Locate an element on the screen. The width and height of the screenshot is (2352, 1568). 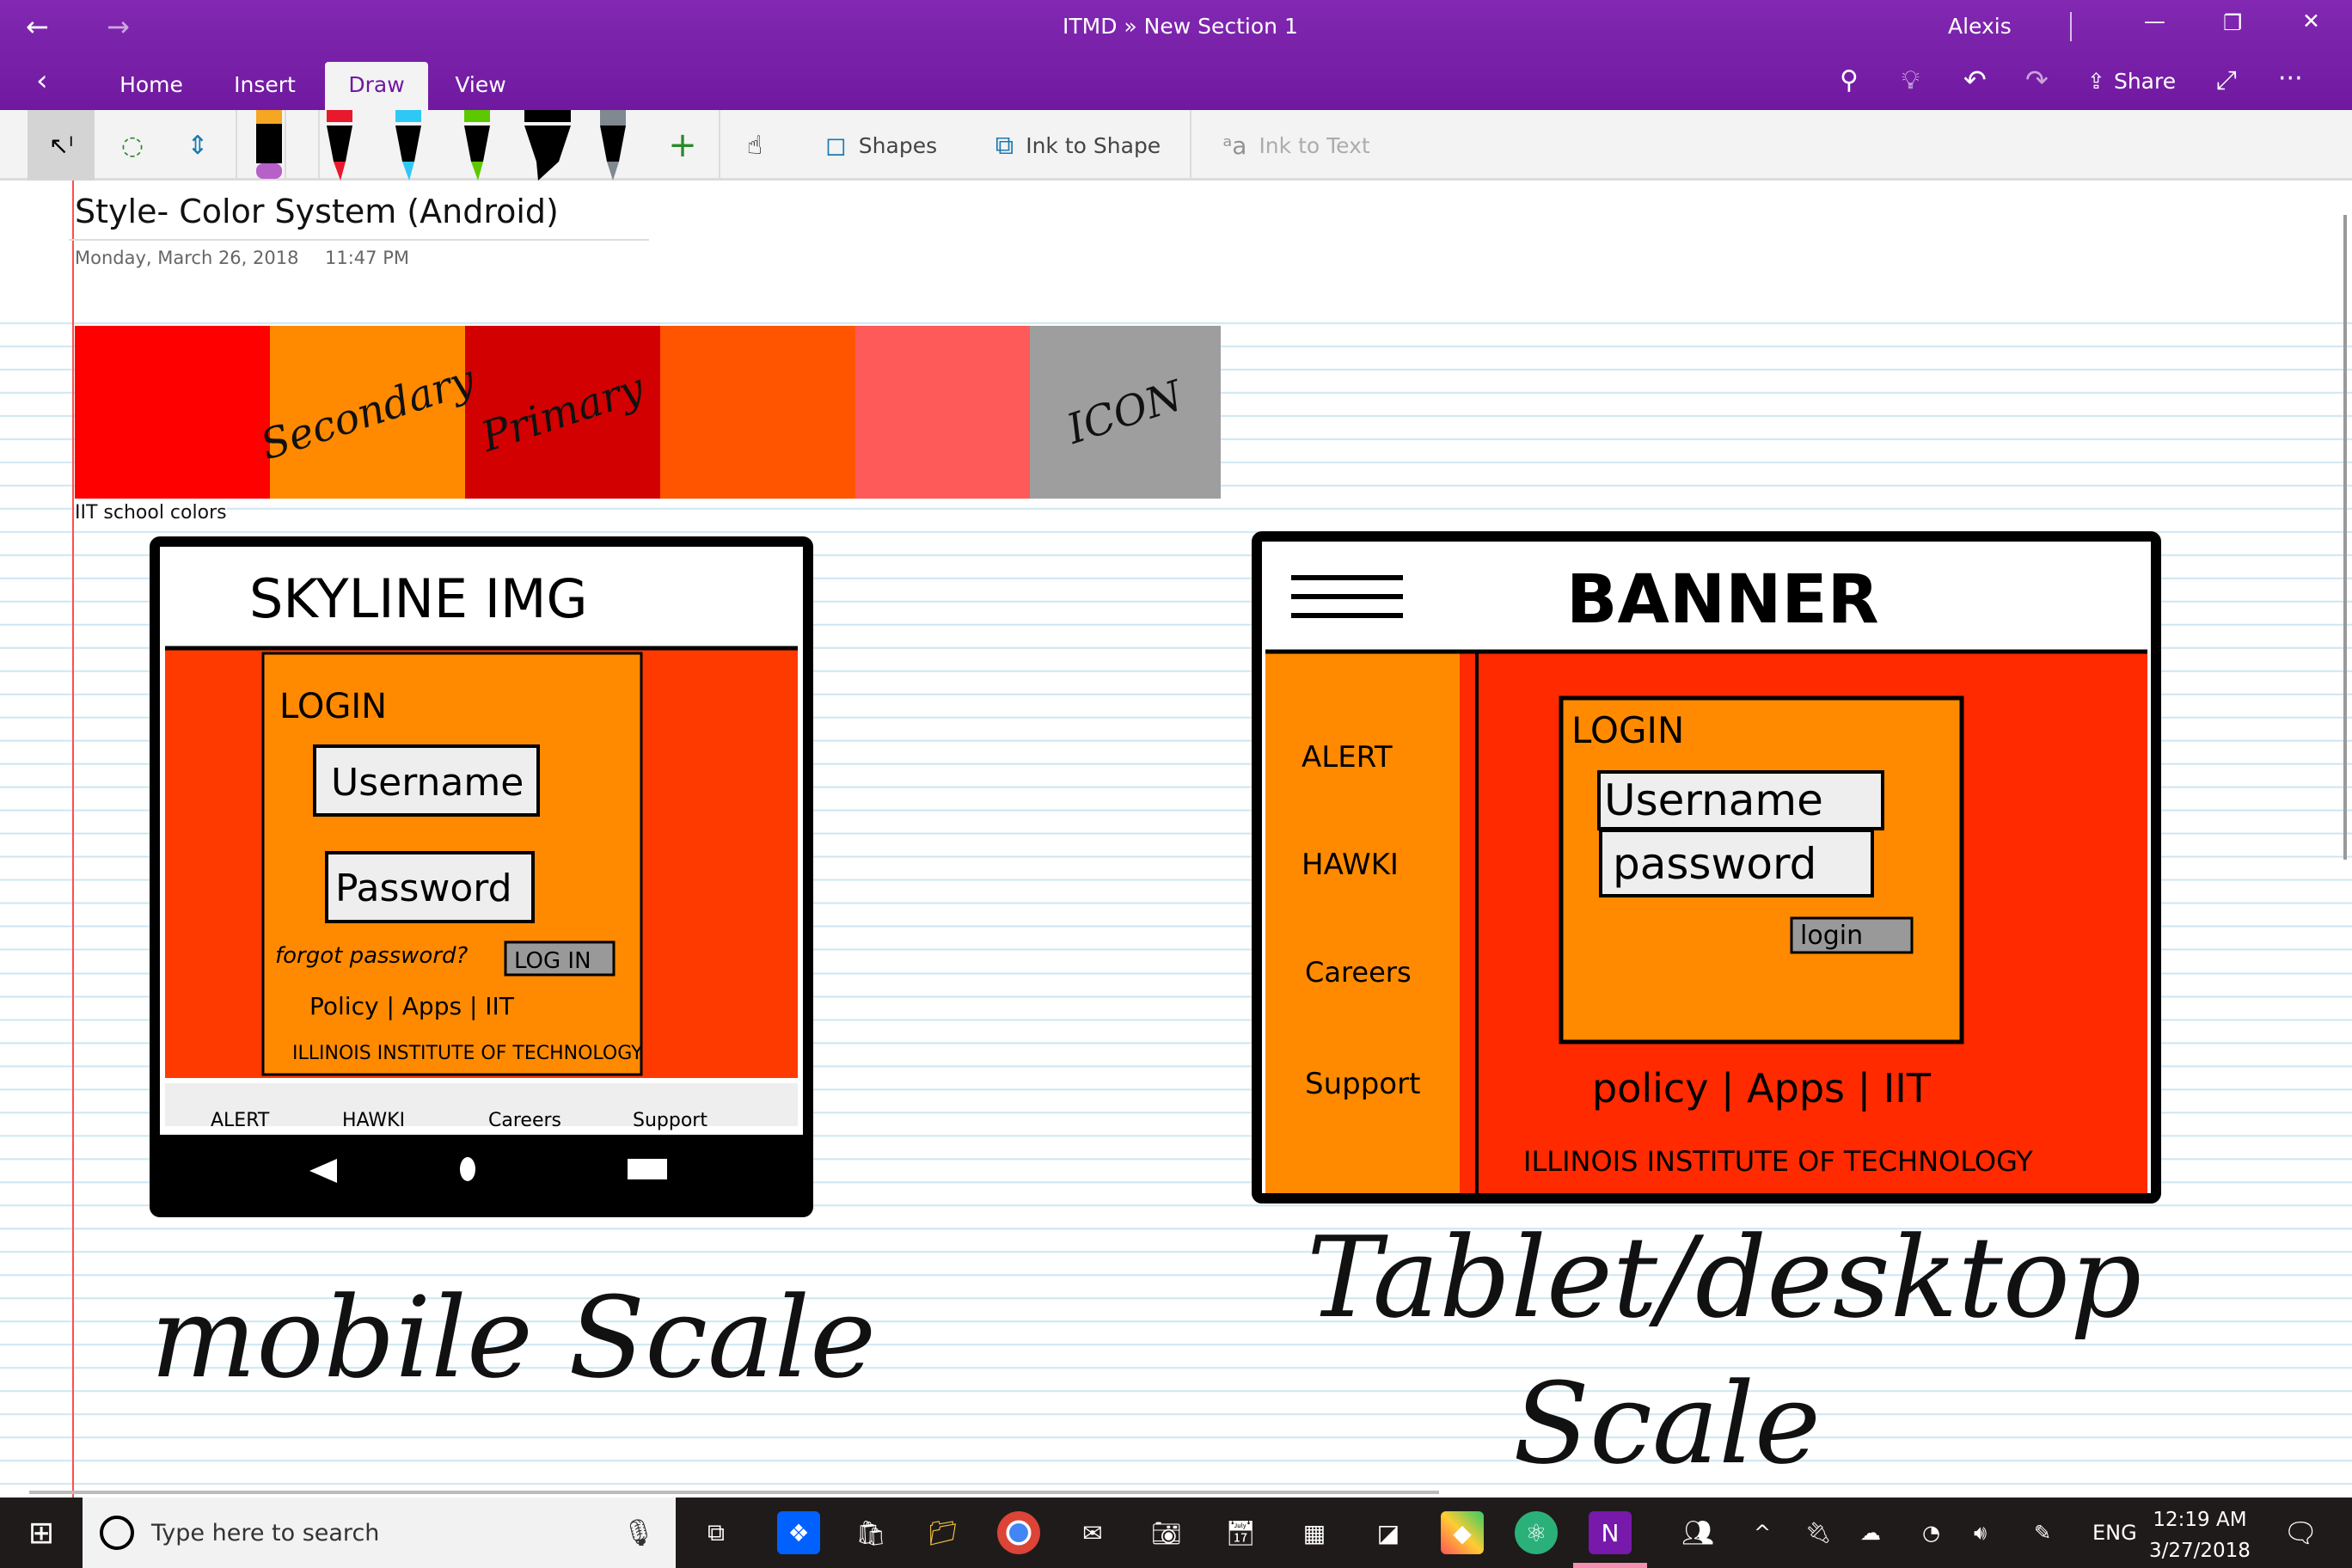
tablet-footer-name: ILLINOIS INSTITUTE OF TECHNOLOGY is located at coordinates (1778, 1161).